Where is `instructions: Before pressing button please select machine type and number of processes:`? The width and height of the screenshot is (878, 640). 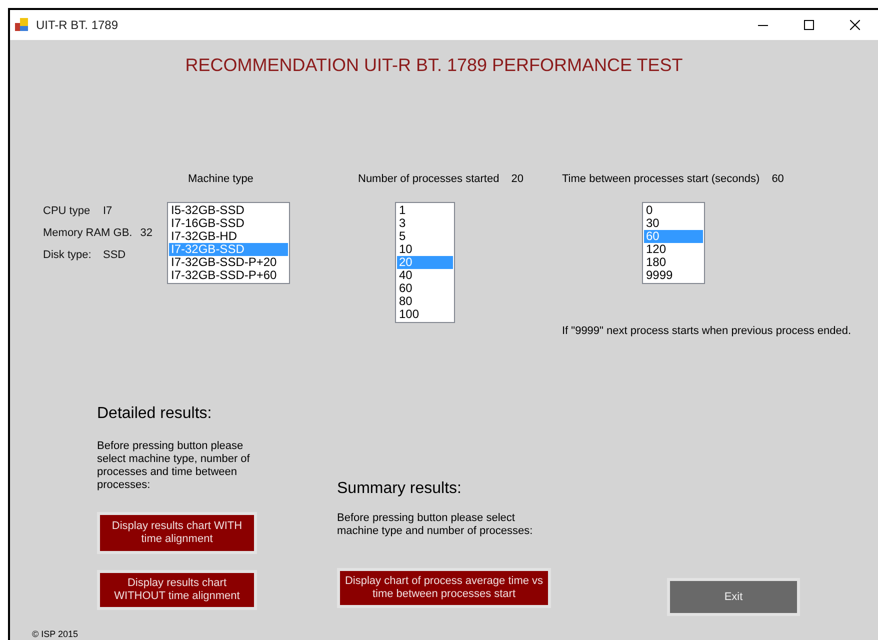 instructions: Before pressing button please select machine type and number of processes: is located at coordinates (435, 525).